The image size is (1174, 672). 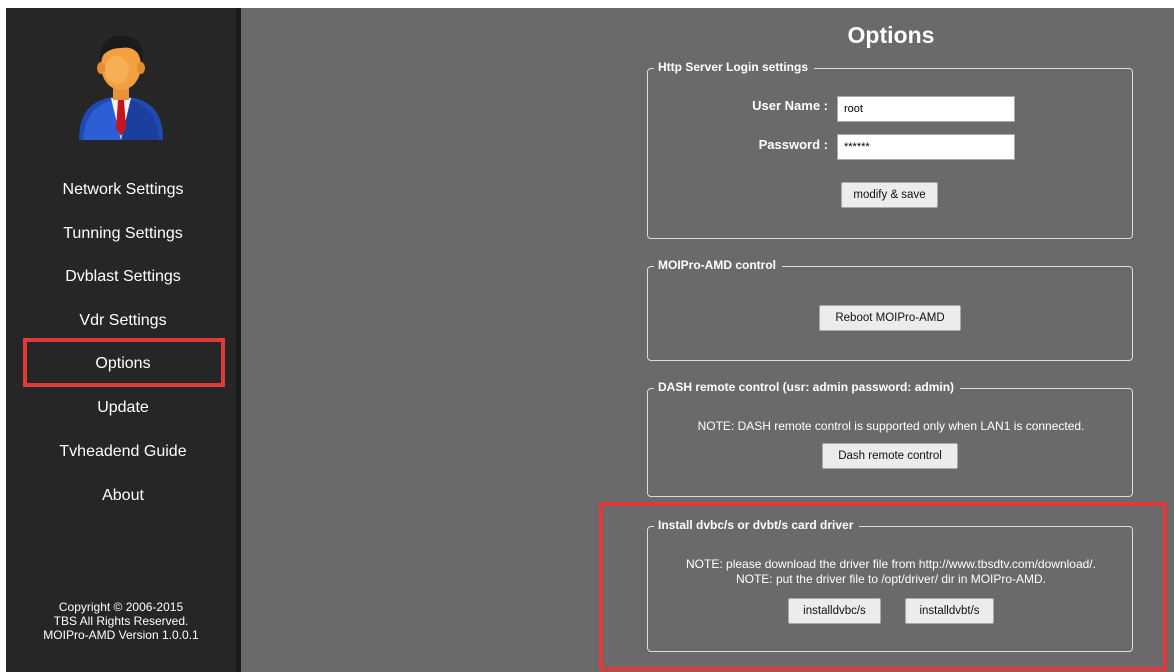 I want to click on moipro-control-panel: MOIPro-AMD control Reboot MOIPro-AMD, so click(x=890, y=309).